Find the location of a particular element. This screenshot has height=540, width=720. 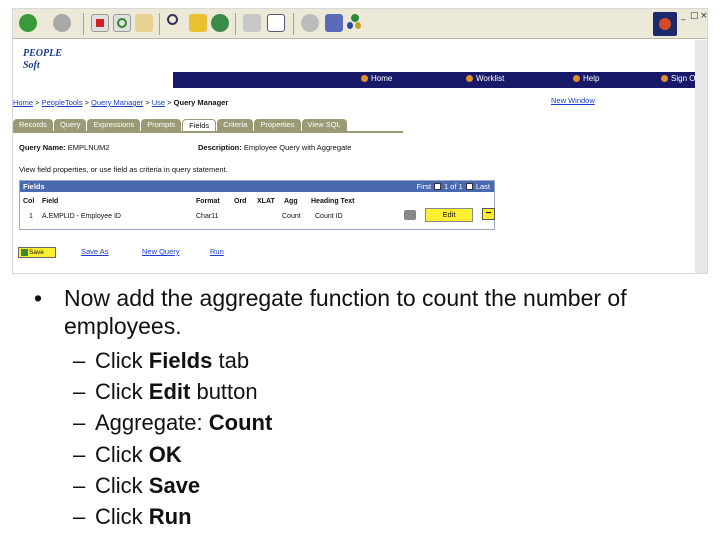

browser-toolbar: _ □ × is located at coordinates (360, 24).